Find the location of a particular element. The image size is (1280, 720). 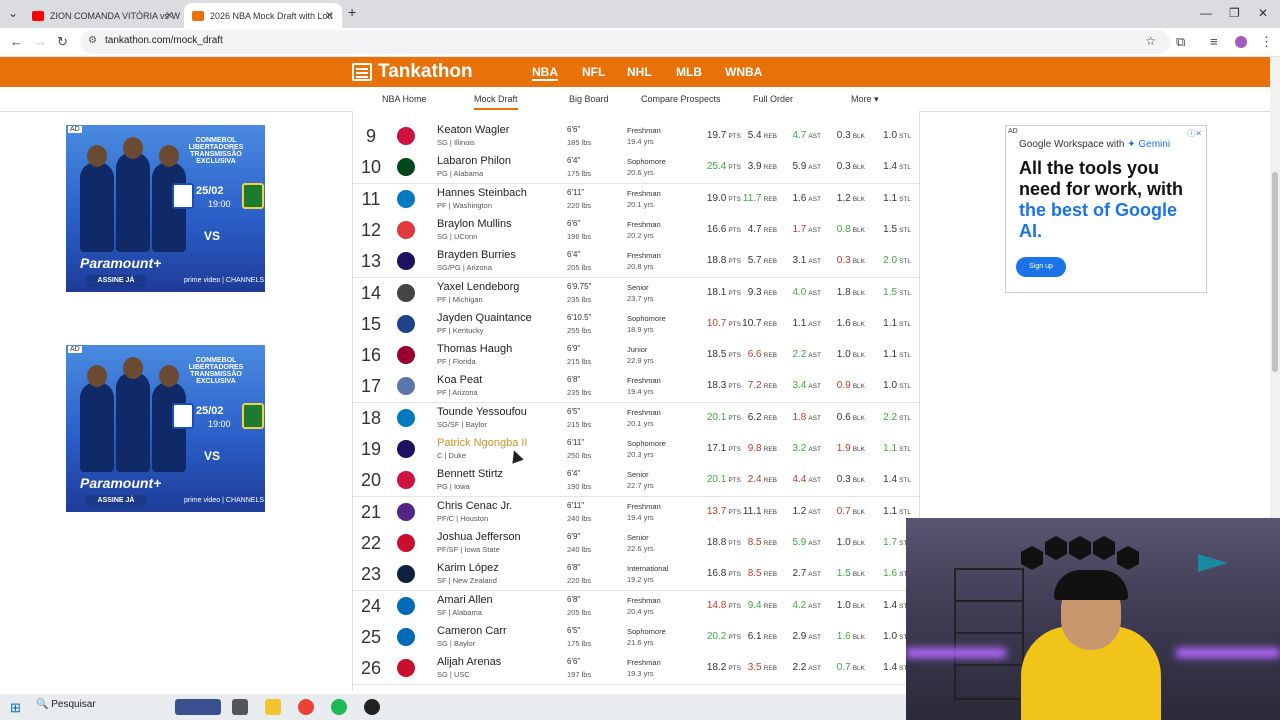

file-explorer-icon is located at coordinates (273, 707).